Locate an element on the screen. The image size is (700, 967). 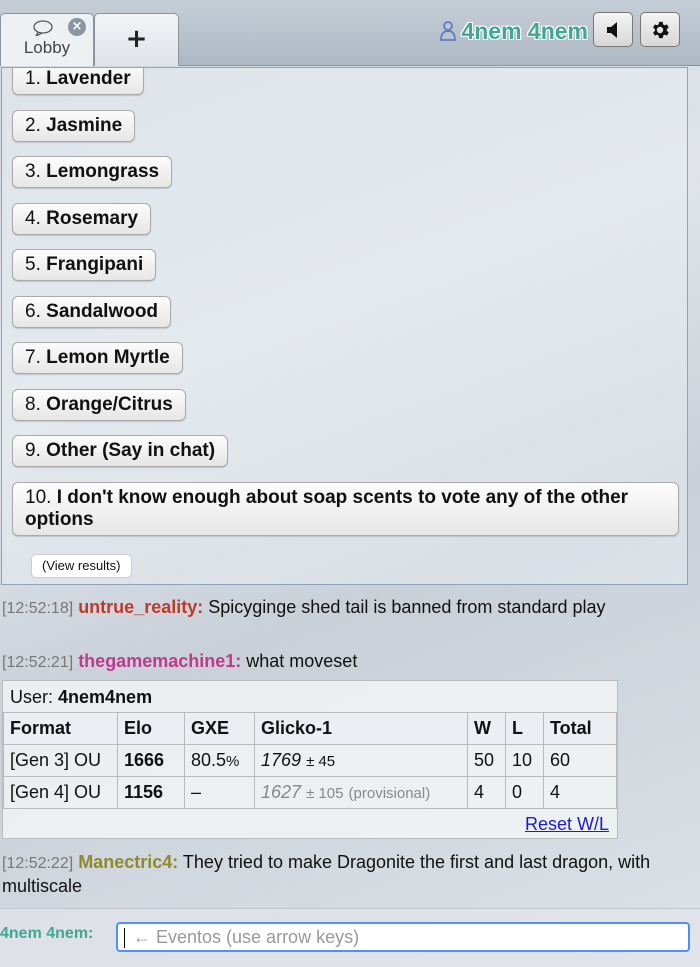
poll-option: 7. Lemon Myrtle is located at coordinates (97, 358).